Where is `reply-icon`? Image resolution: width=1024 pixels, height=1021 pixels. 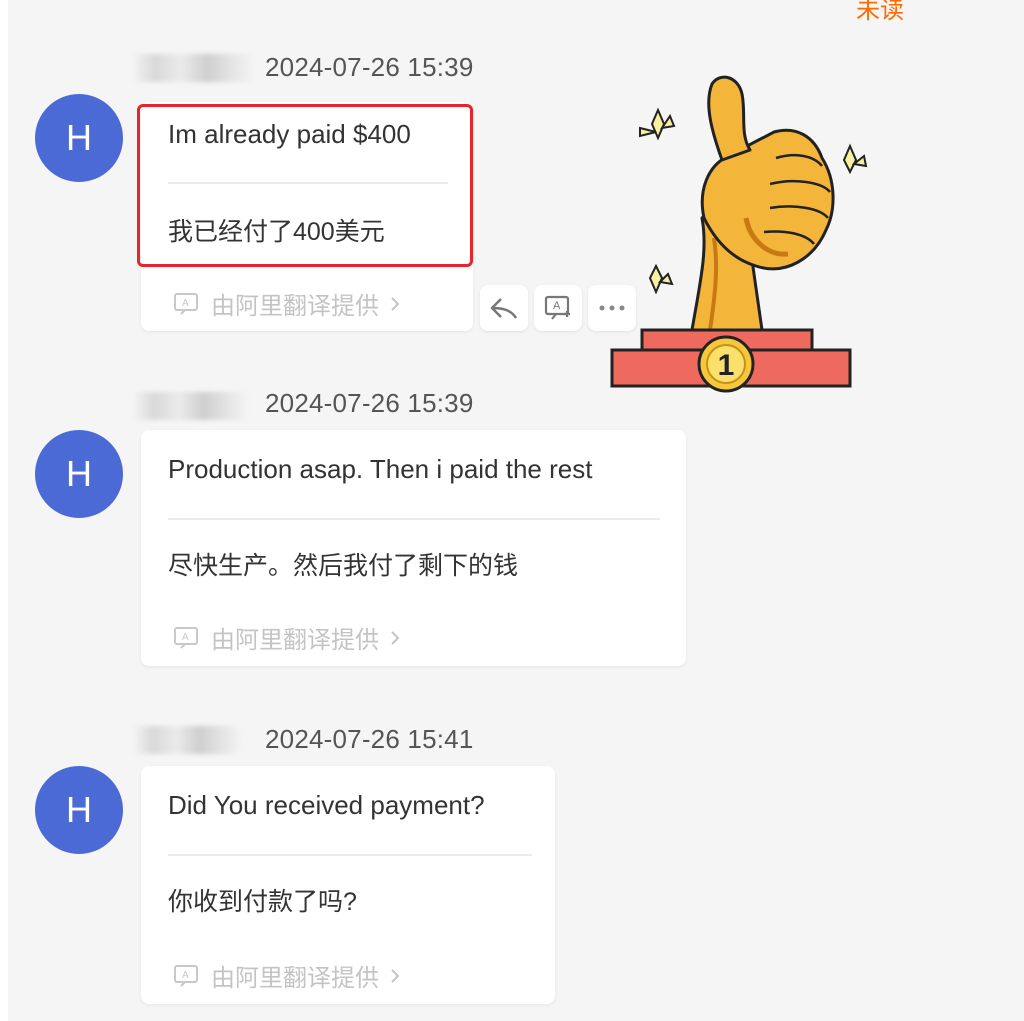 reply-icon is located at coordinates (504, 308).